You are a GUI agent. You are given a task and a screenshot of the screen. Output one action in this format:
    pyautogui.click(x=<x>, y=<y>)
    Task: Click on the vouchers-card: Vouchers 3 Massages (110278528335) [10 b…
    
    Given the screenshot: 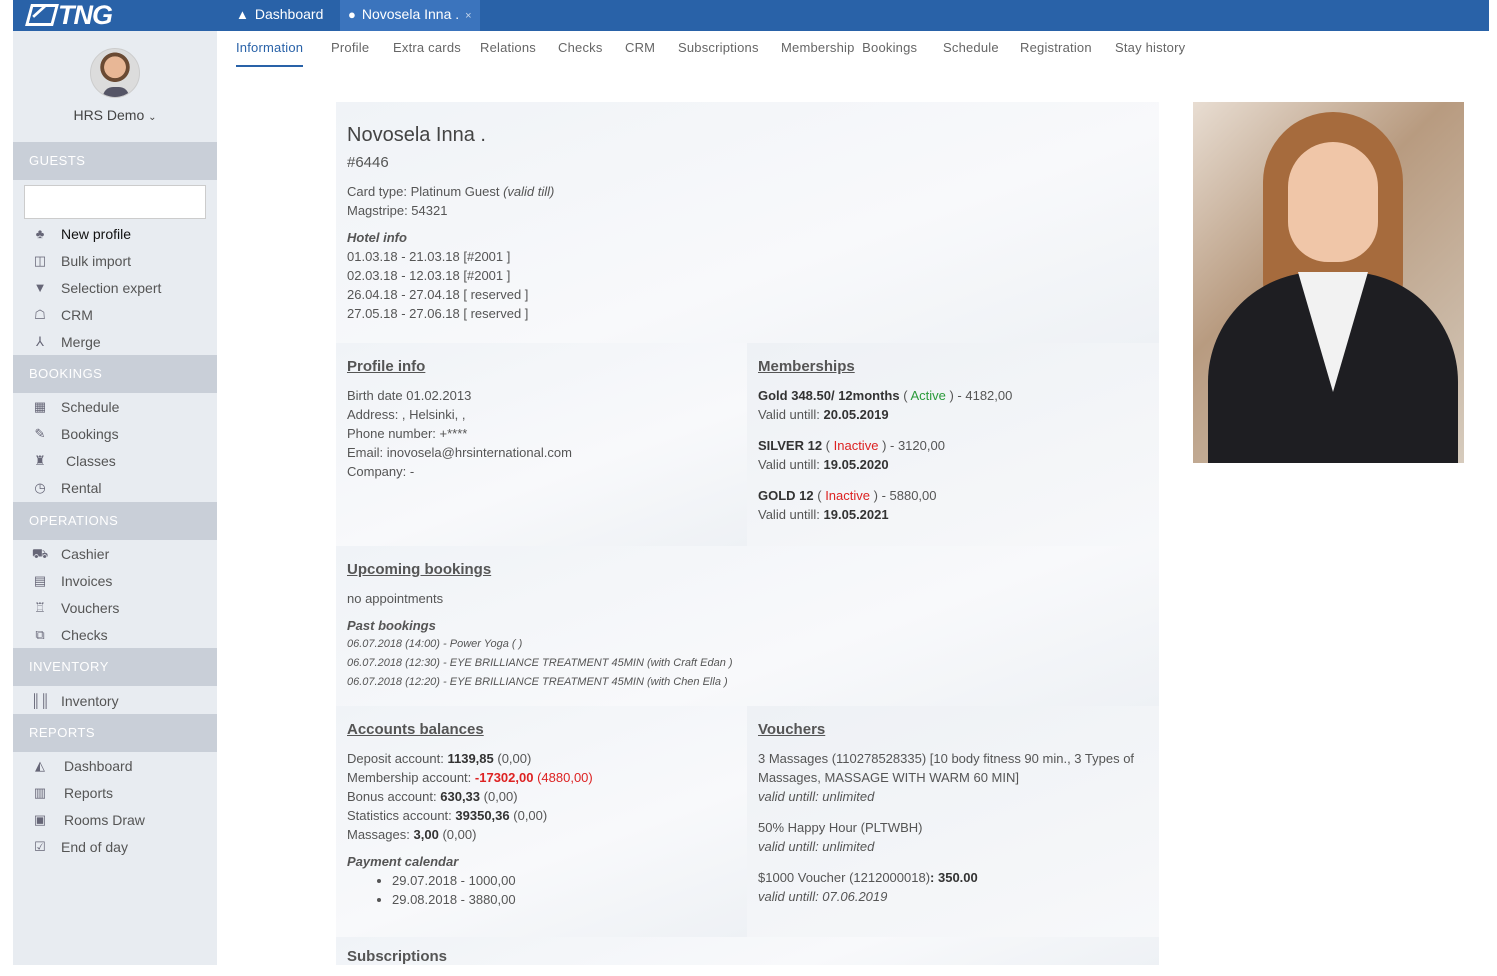 What is the action you would take?
    pyautogui.click(x=953, y=821)
    